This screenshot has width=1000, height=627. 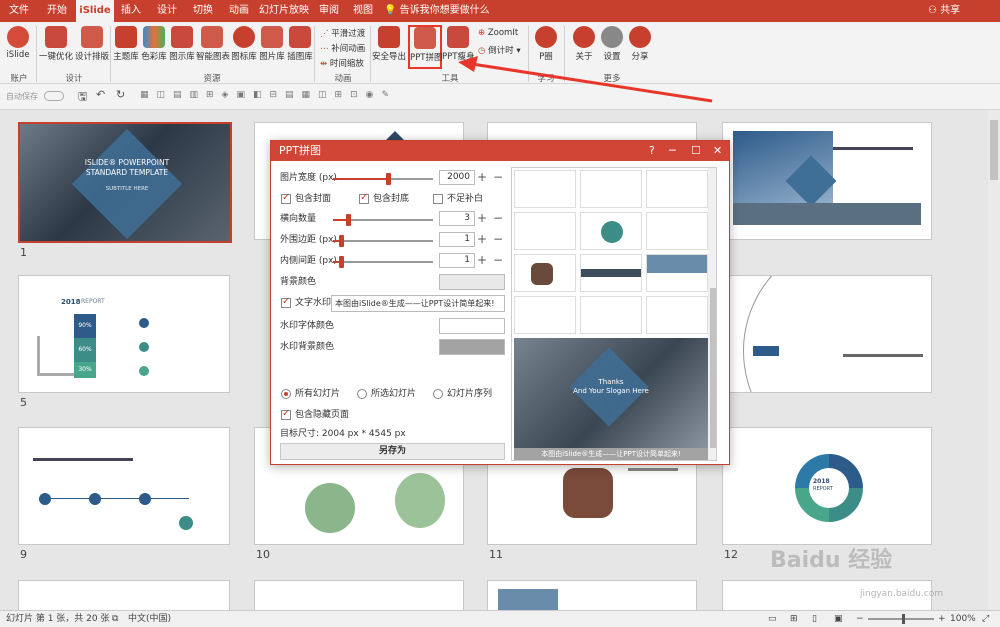 What do you see at coordinates (794, 619) in the screenshot?
I see `sorter-view-icon: ⊞` at bounding box center [794, 619].